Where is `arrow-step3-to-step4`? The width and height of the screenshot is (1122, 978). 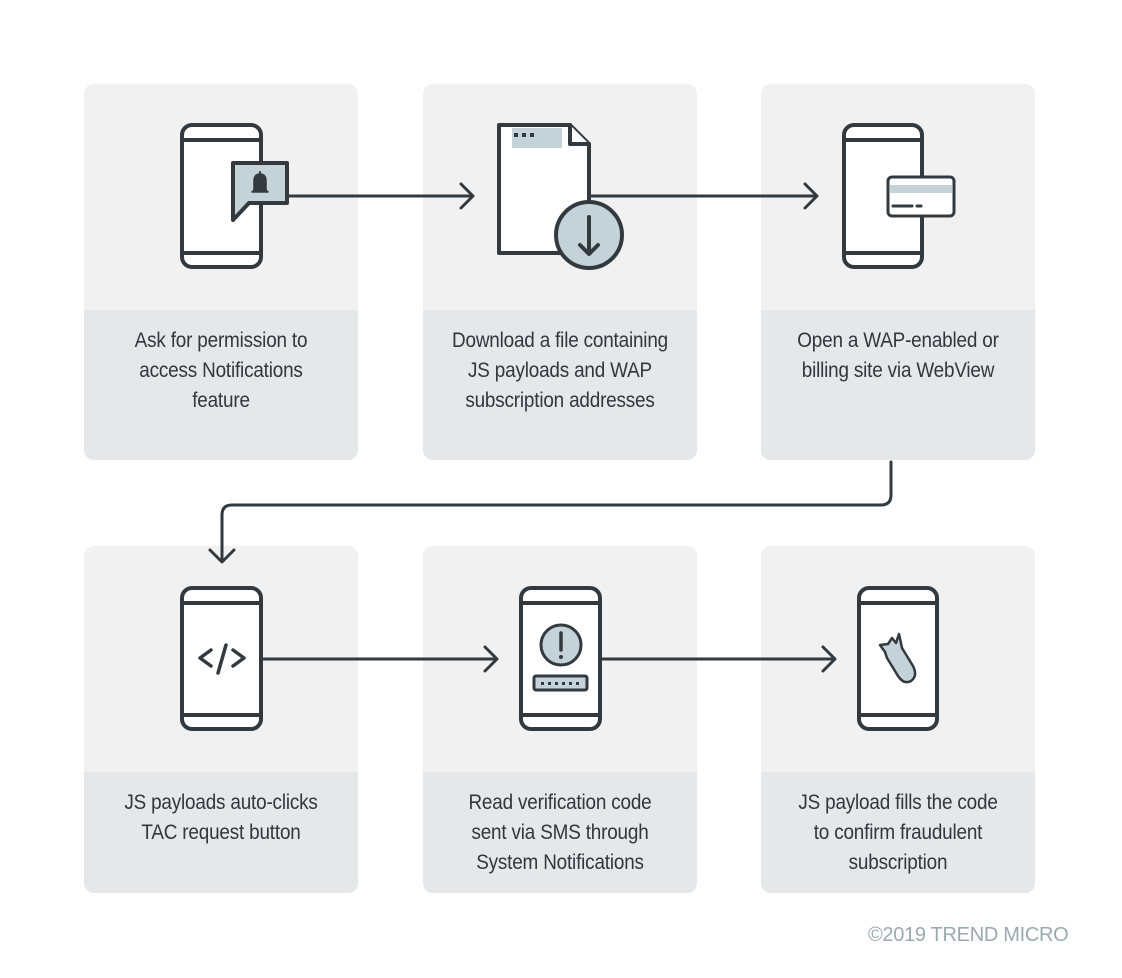 arrow-step3-to-step4 is located at coordinates (550, 512).